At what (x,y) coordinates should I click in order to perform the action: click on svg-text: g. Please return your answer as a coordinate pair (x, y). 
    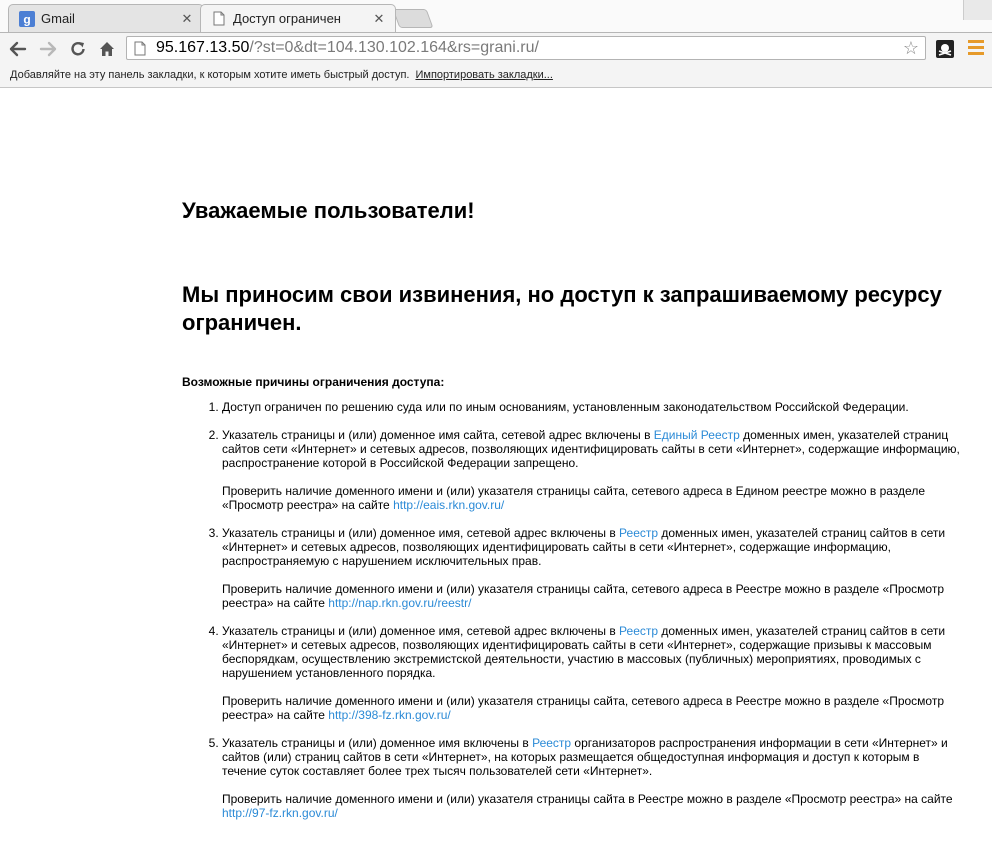
    Looking at the image, I should click on (26, 19).